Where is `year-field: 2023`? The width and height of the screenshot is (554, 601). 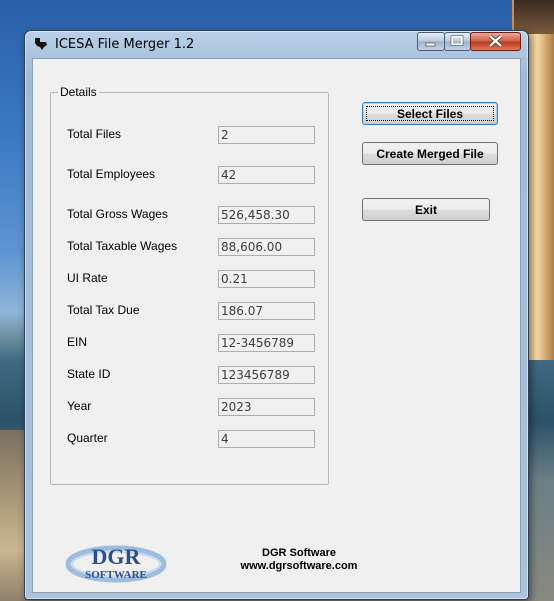 year-field: 2023 is located at coordinates (266, 407).